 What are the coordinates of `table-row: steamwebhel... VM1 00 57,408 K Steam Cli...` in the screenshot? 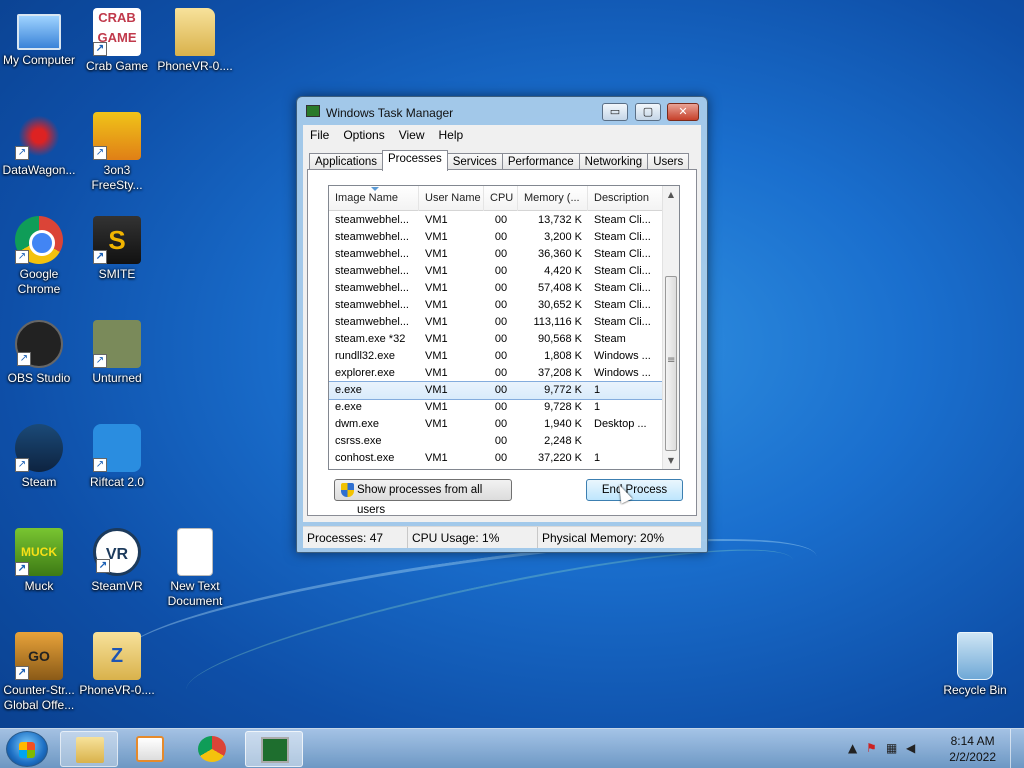 It's located at (496, 288).